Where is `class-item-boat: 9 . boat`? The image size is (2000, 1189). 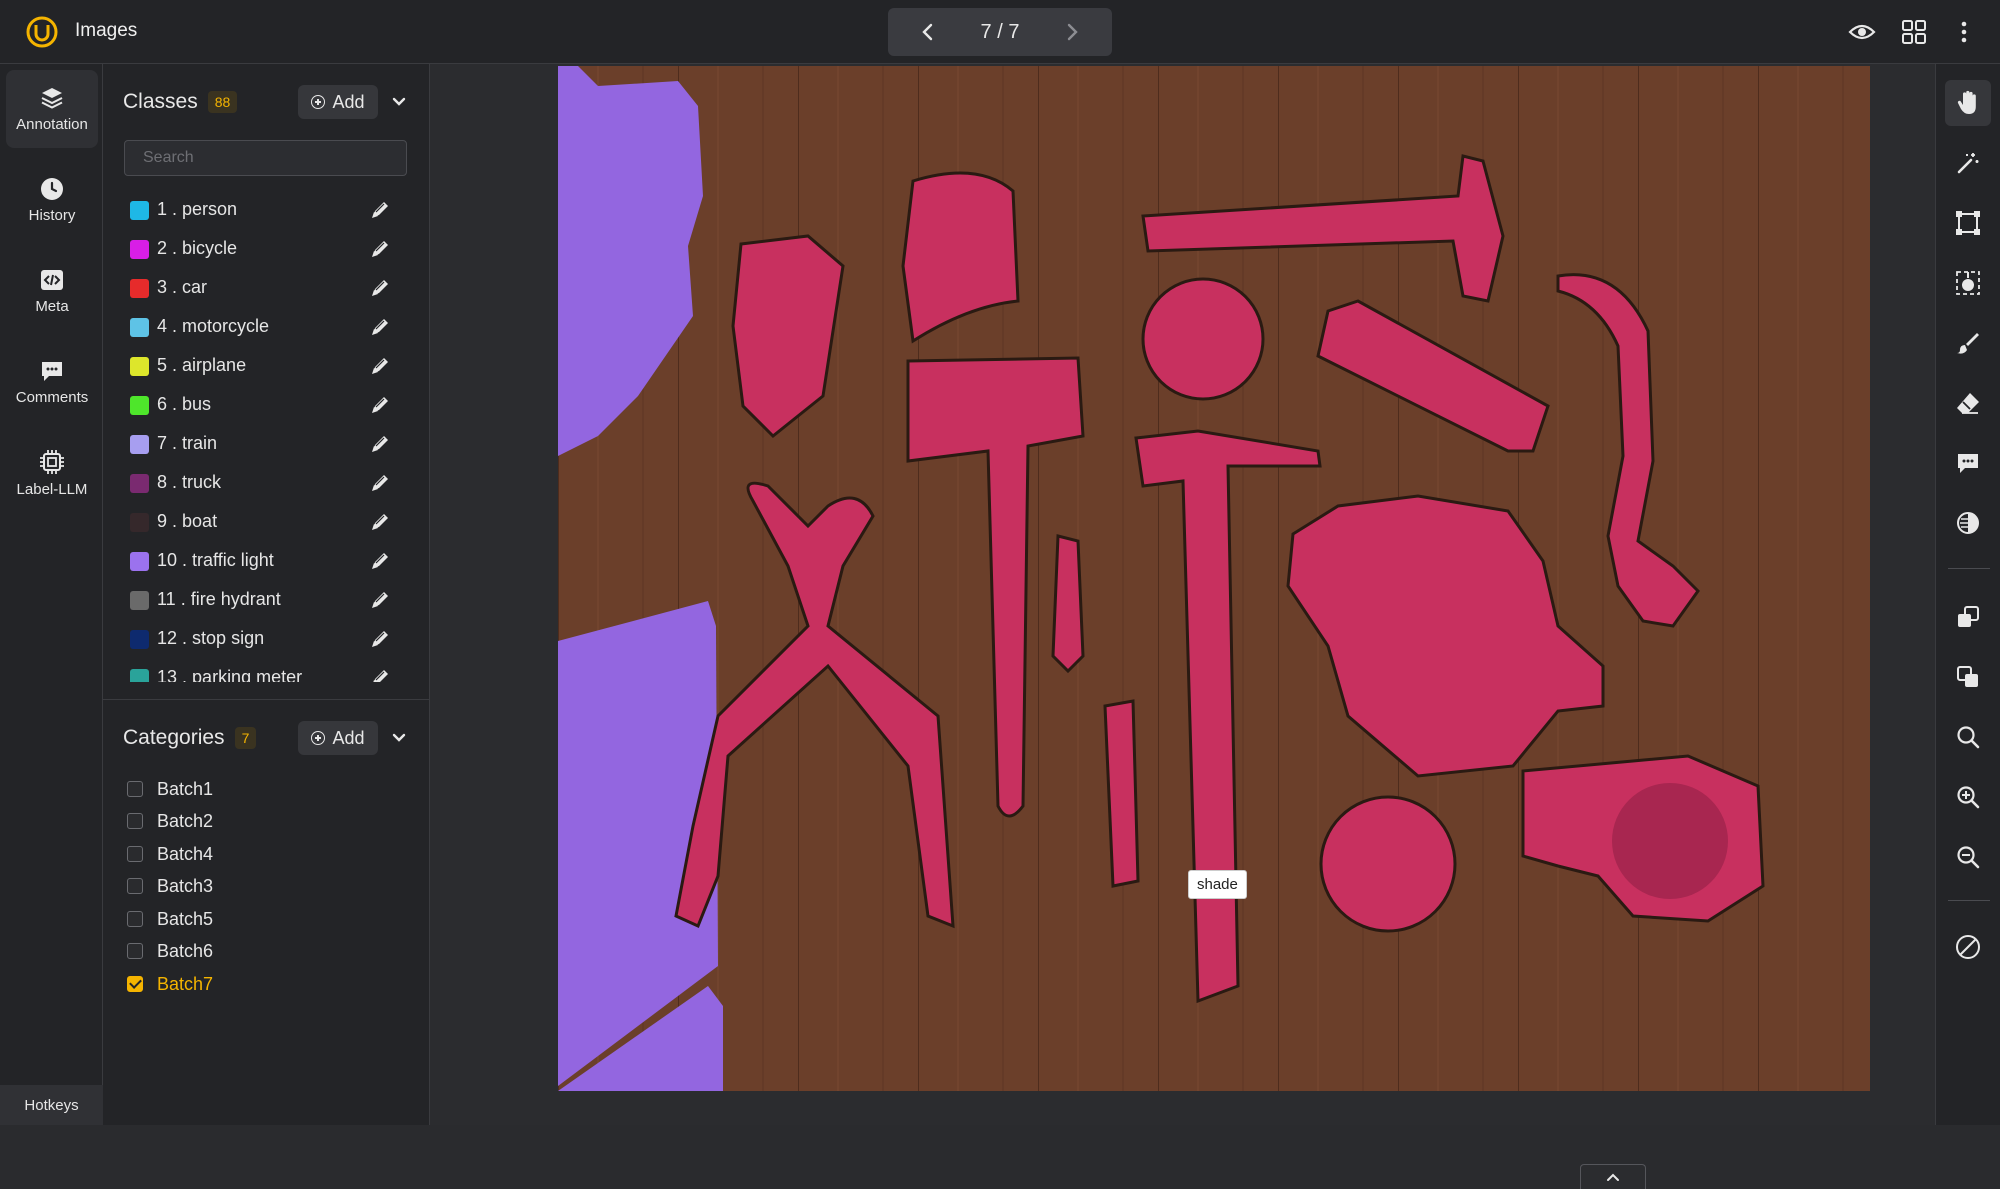 class-item-boat: 9 . boat is located at coordinates (266, 521).